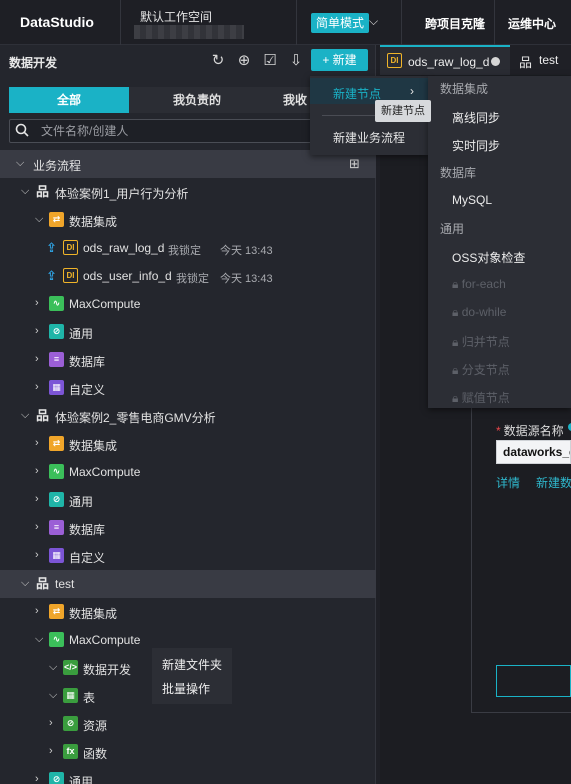 Image resolution: width=571 pixels, height=784 pixels. I want to click on tree-label: 自定义, so click(87, 390).